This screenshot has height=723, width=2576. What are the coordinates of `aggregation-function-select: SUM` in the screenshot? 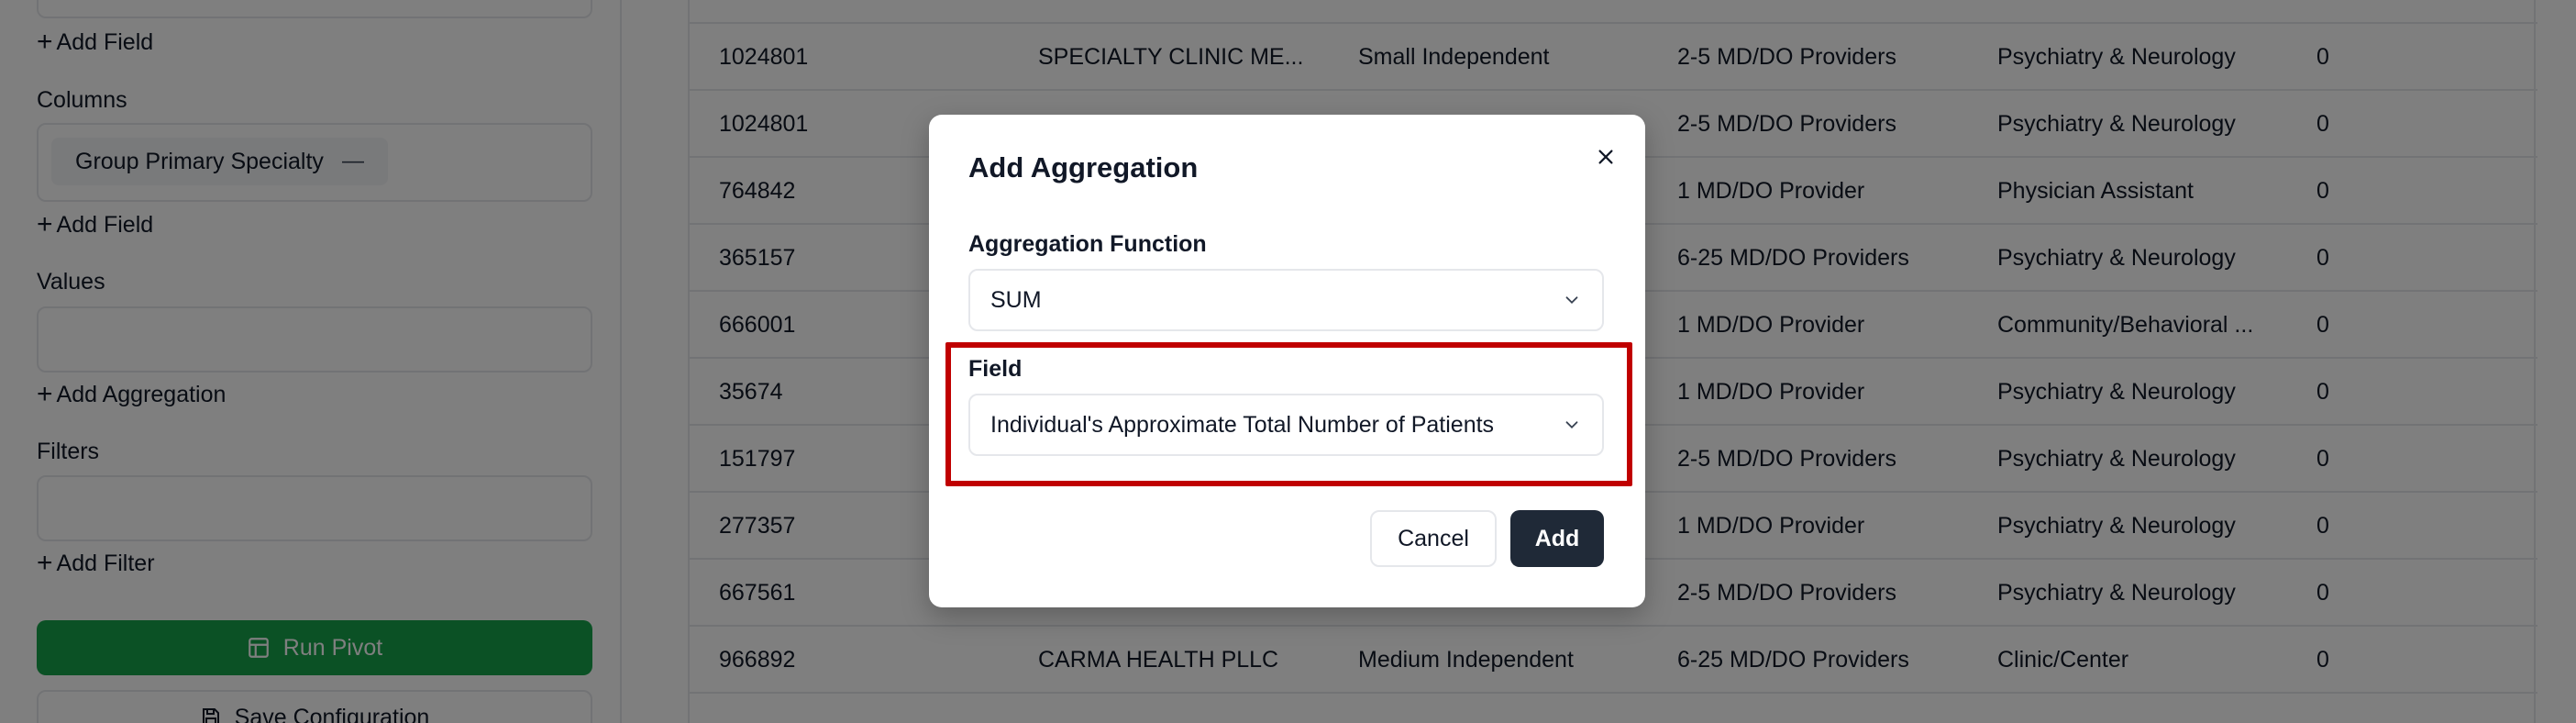 It's located at (1286, 300).